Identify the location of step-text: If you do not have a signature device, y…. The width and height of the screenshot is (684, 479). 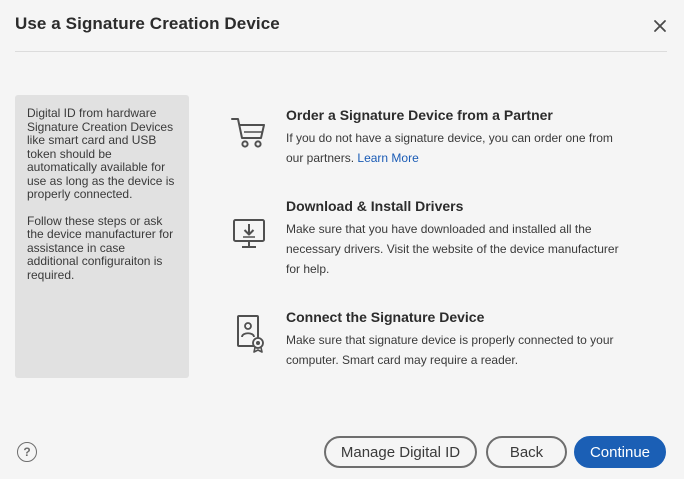
(449, 148).